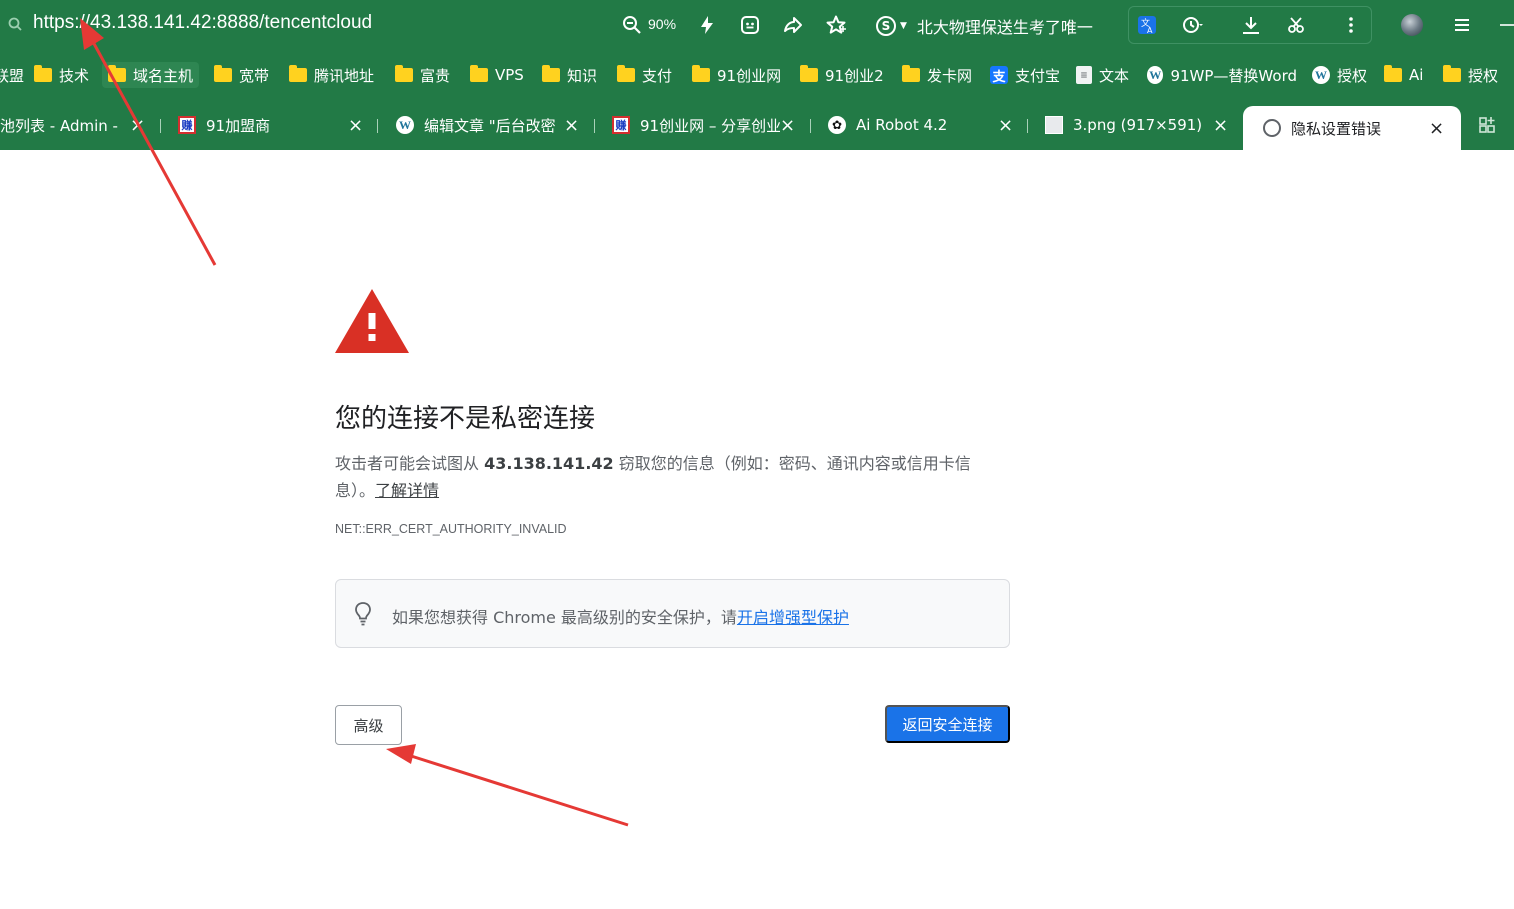  Describe the element at coordinates (836, 25) in the screenshot. I see `star-icon` at that location.